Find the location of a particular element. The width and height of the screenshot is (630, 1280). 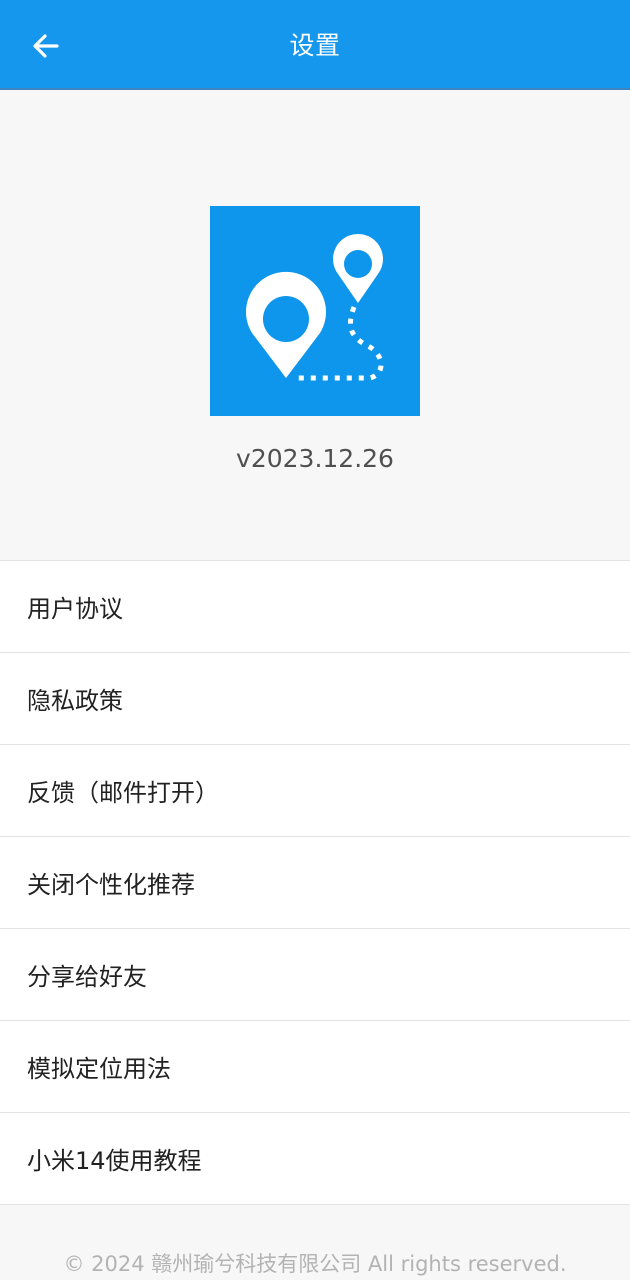

version-label: v2023.12.26 is located at coordinates (315, 458).